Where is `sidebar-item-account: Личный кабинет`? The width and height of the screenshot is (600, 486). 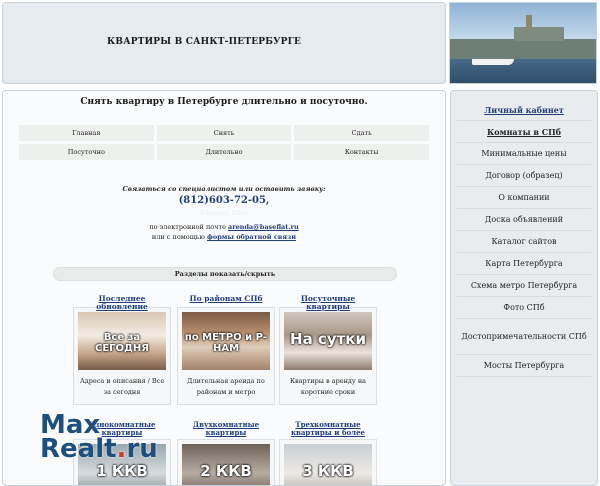 sidebar-item-account: Личный кабинет is located at coordinates (524, 110).